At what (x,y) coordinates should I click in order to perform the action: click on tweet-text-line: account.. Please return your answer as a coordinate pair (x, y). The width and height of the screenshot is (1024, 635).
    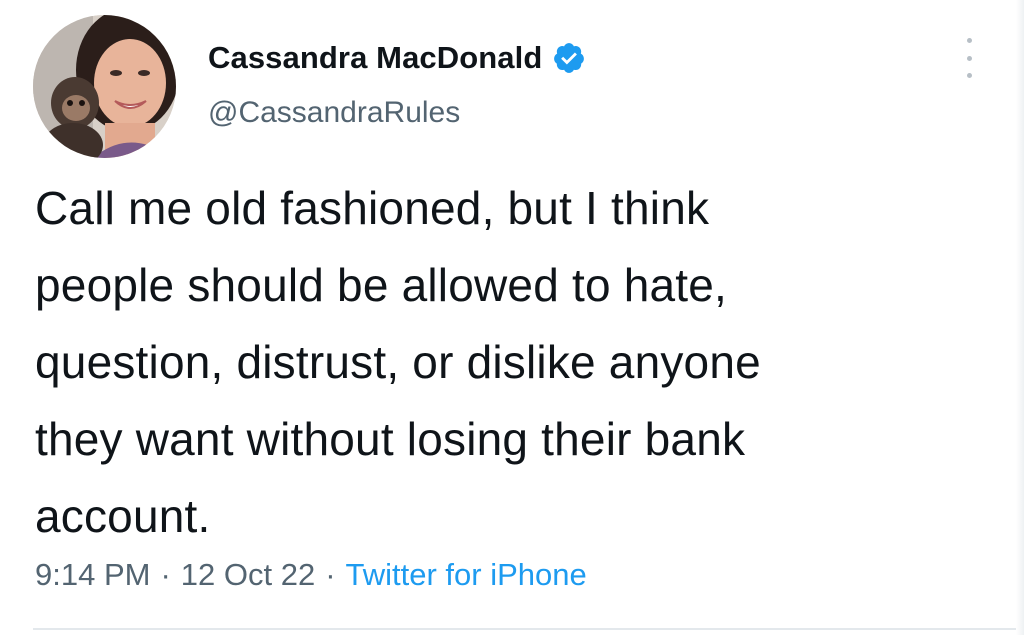
    Looking at the image, I should click on (123, 516).